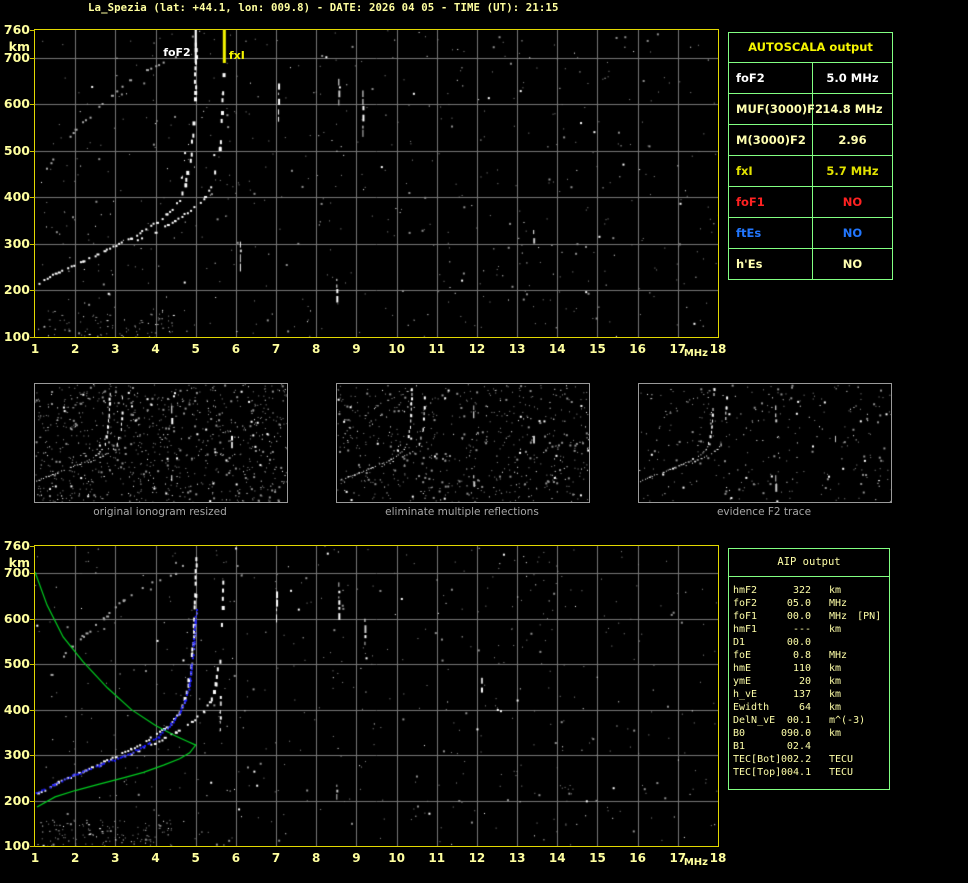 This screenshot has height=883, width=968. What do you see at coordinates (809, 563) in the screenshot?
I see `aip-table-header: AIP output` at bounding box center [809, 563].